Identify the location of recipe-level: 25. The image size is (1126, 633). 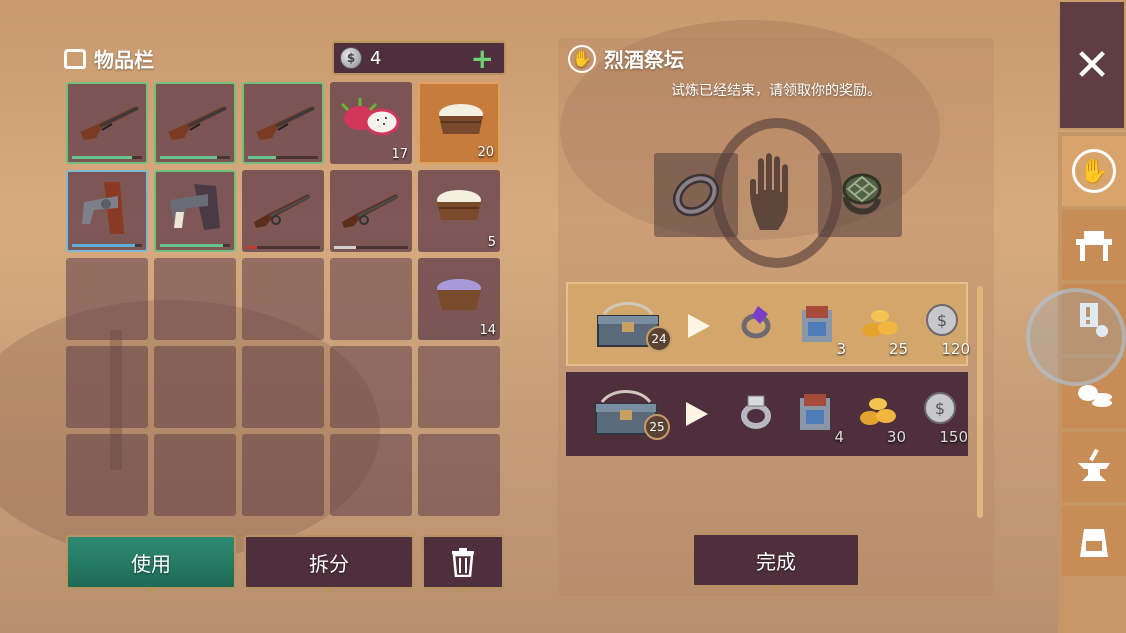
(657, 427).